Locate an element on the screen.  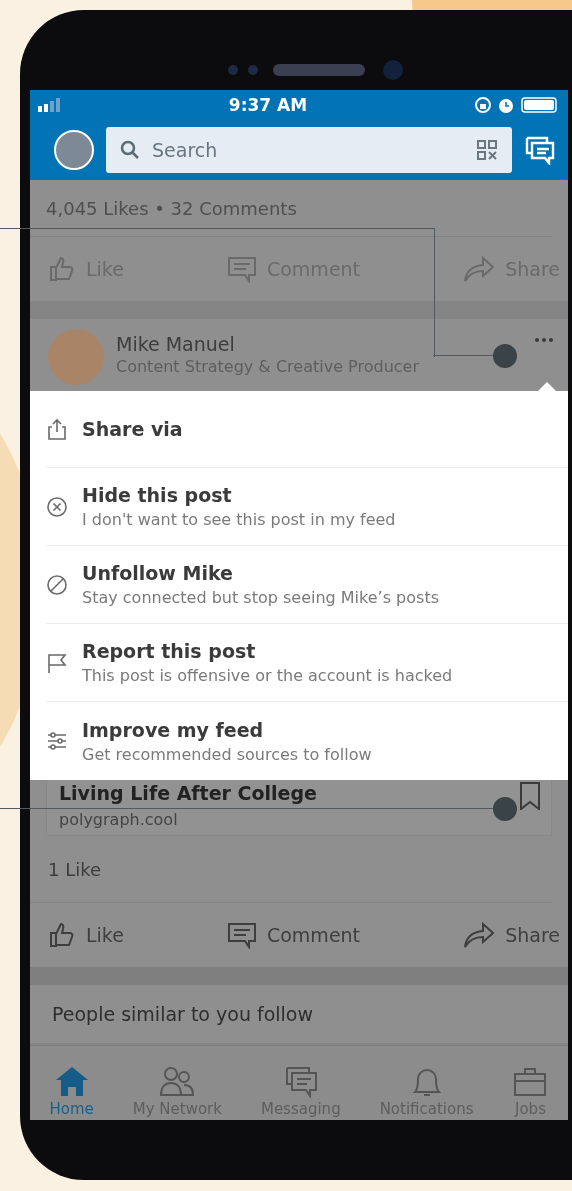
menu-item: Share via is located at coordinates (307, 429).